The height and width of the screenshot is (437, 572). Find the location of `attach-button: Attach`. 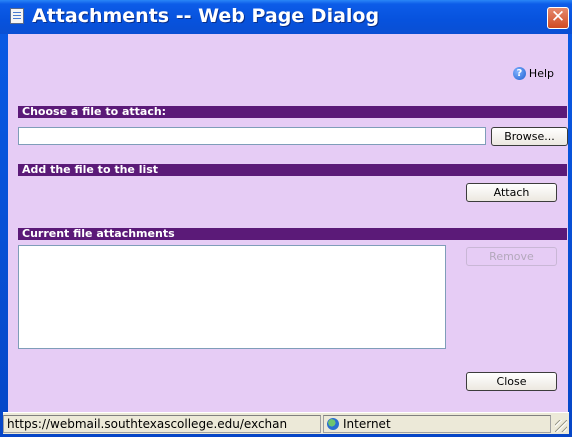

attach-button: Attach is located at coordinates (511, 192).